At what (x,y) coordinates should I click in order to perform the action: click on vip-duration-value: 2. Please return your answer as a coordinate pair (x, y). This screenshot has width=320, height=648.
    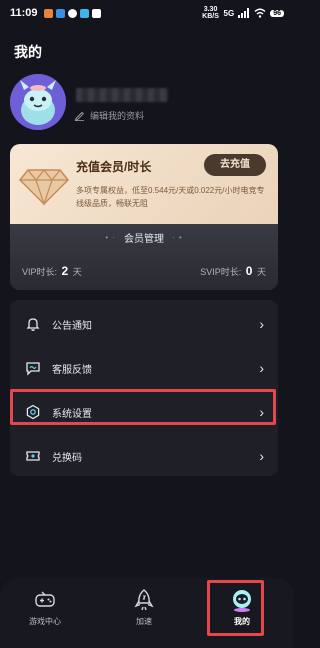
    Looking at the image, I should click on (65, 271).